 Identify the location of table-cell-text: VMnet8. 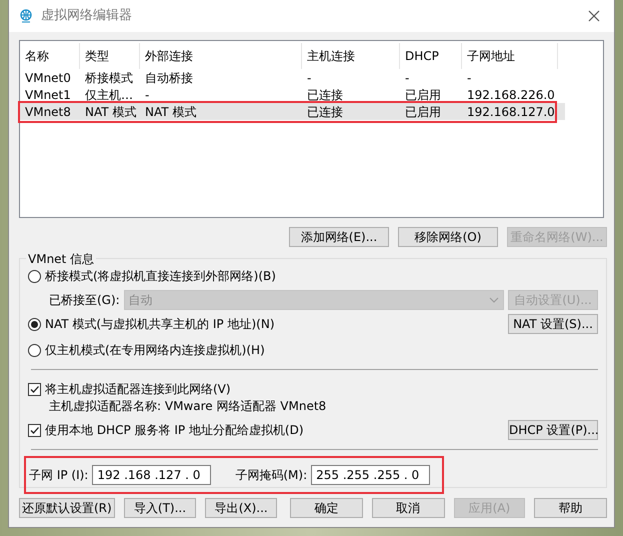
(48, 112).